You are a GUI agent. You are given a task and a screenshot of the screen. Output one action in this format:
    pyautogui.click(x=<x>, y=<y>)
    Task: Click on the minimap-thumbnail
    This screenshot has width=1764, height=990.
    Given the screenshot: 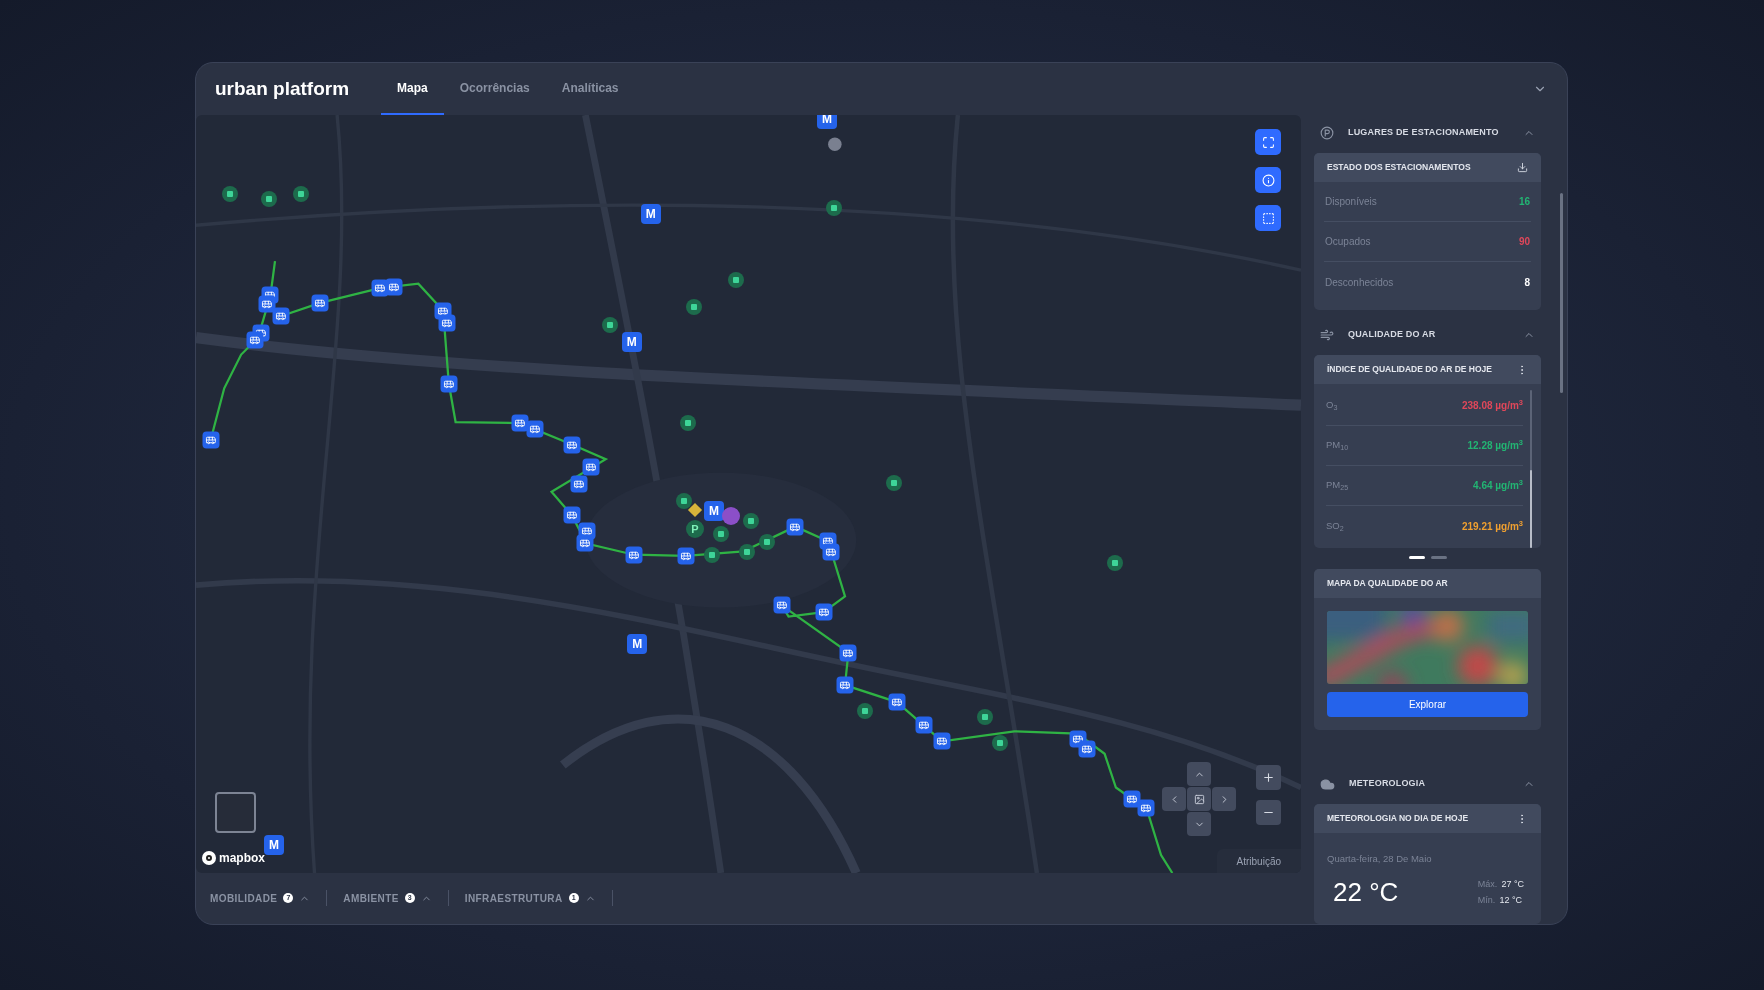 What is the action you would take?
    pyautogui.click(x=235, y=812)
    